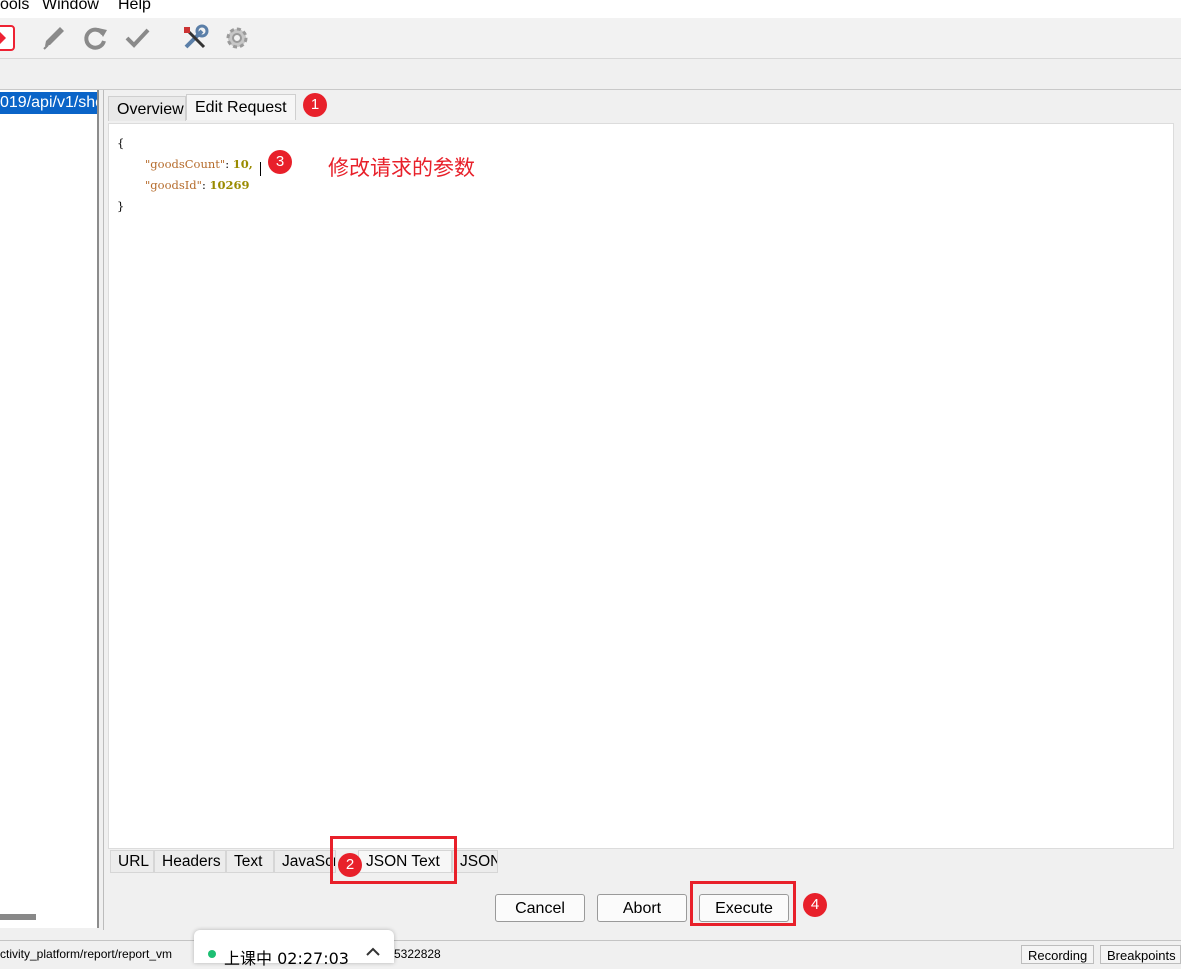 The width and height of the screenshot is (1181, 969). Describe the element at coordinates (70, 7) in the screenshot. I see `menu-window: Window` at that location.